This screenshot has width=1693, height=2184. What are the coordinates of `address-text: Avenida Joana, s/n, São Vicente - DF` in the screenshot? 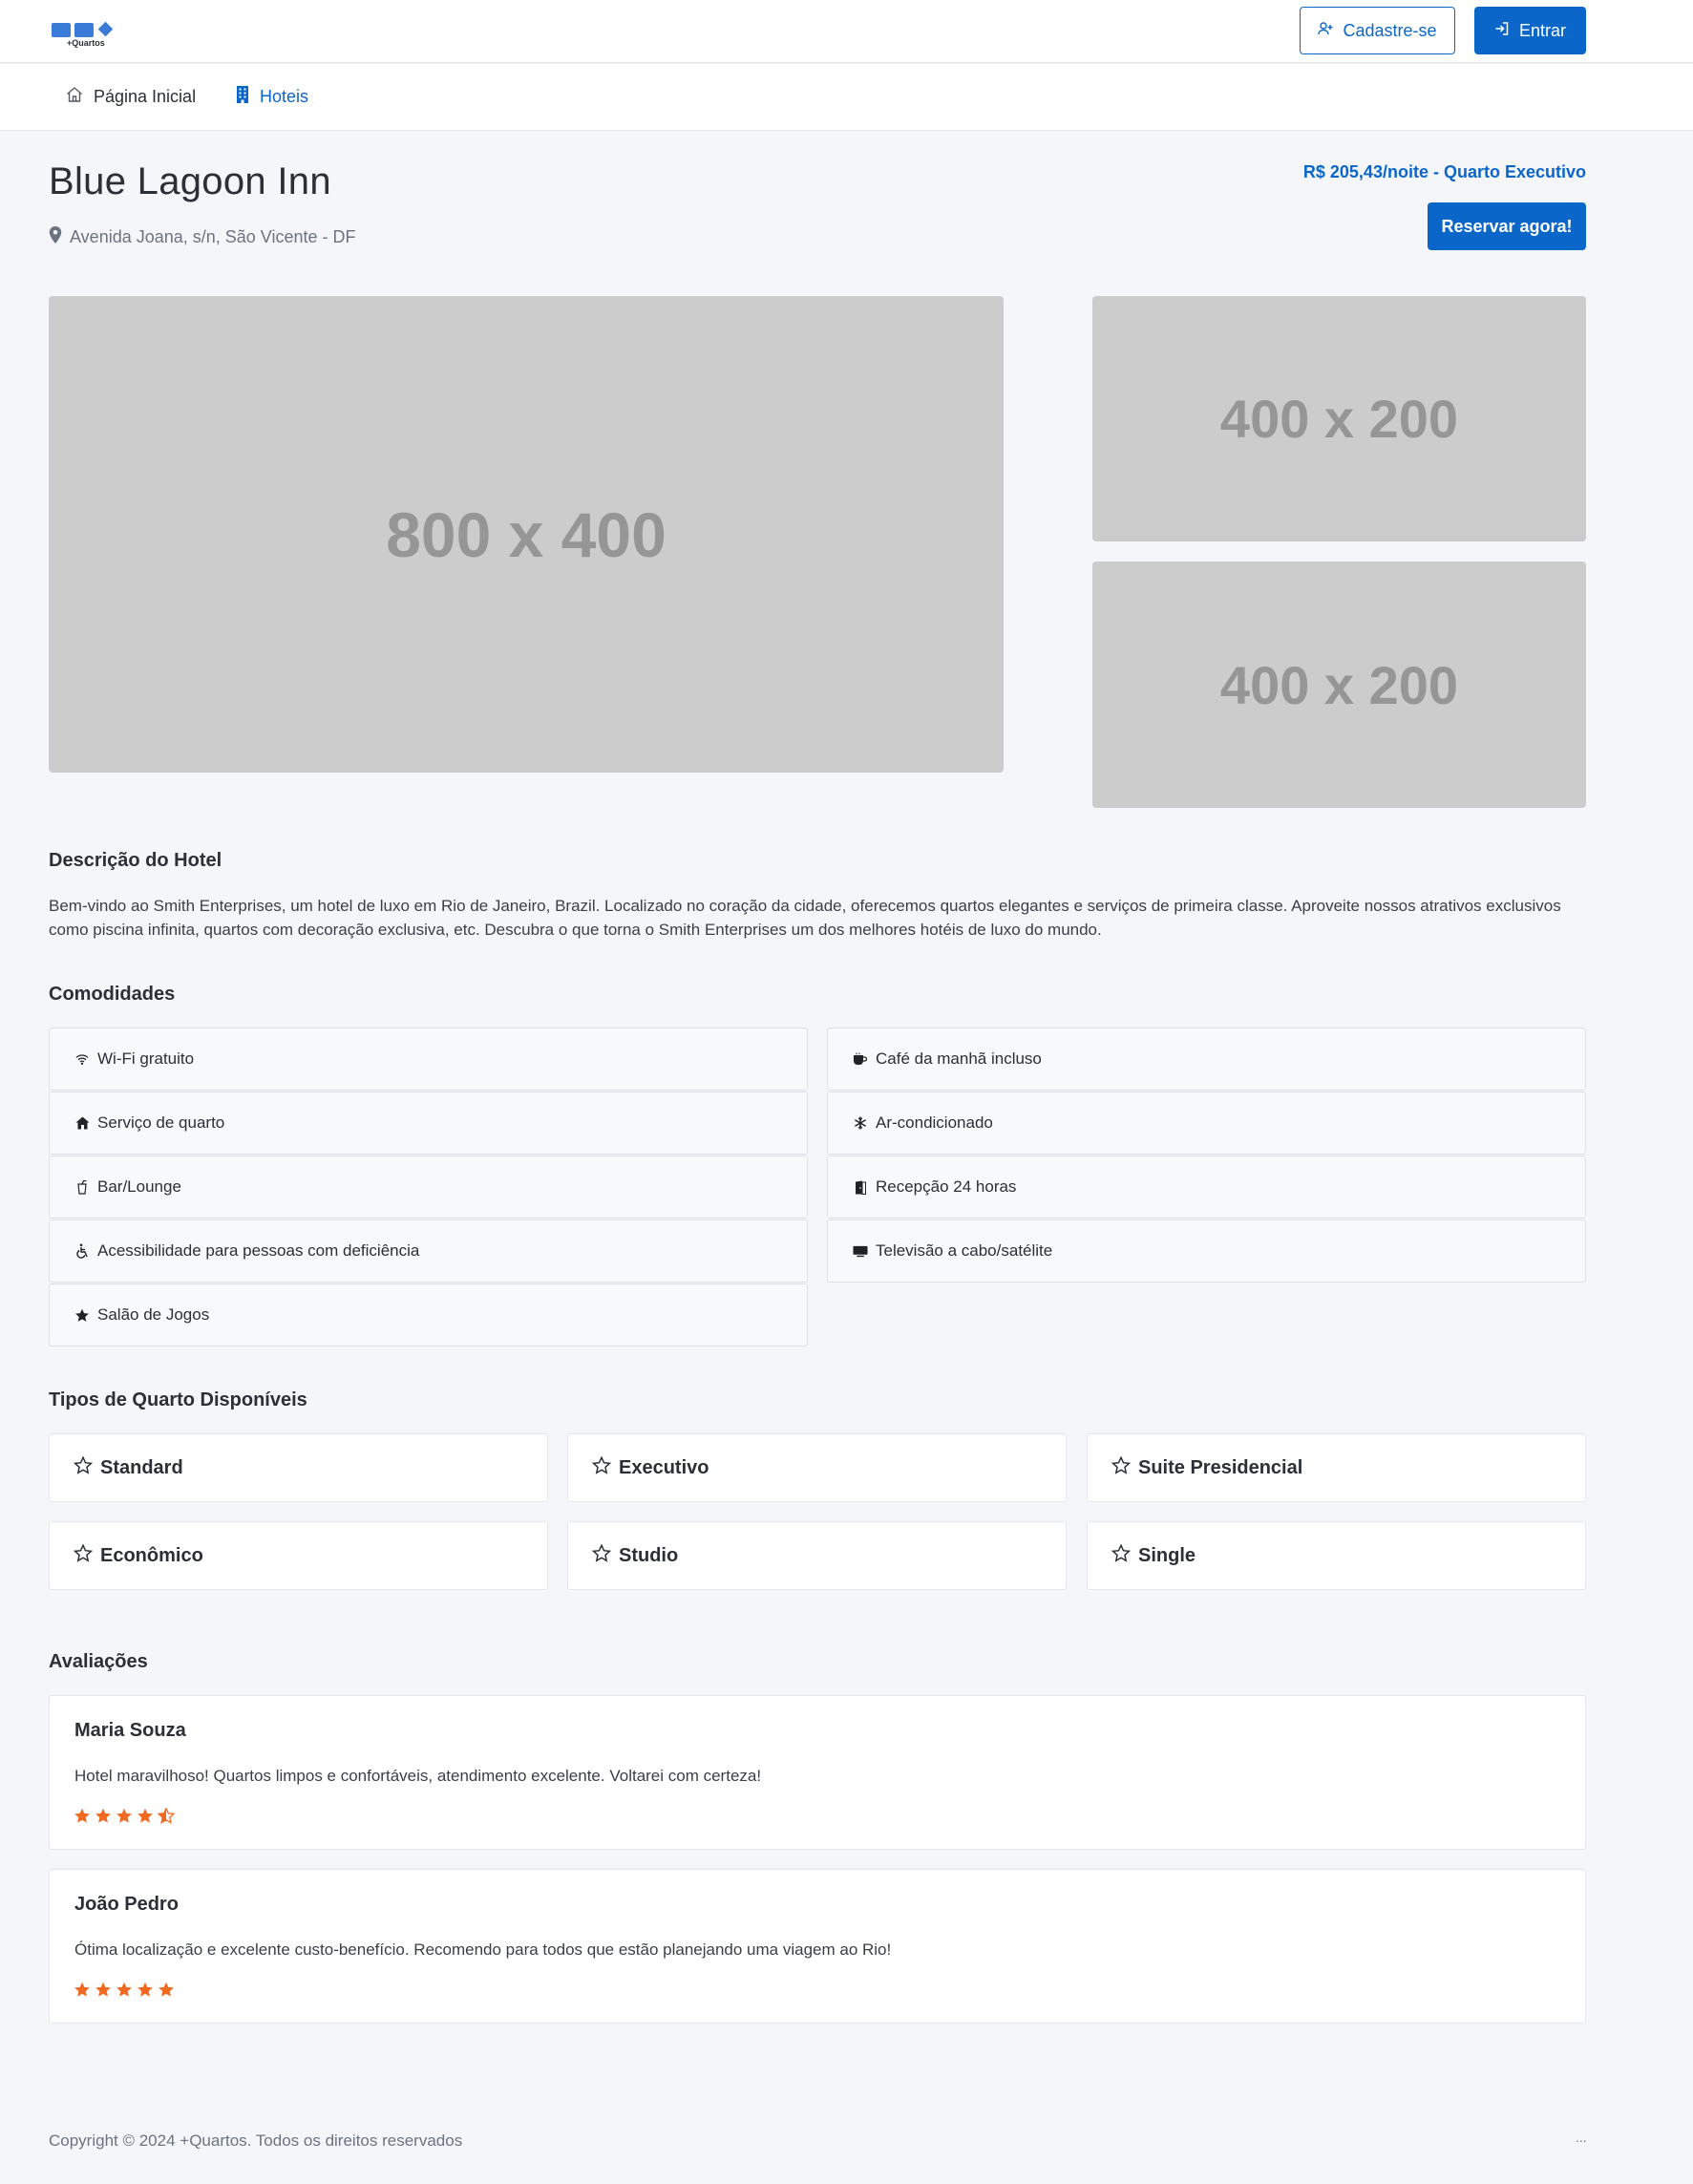 It's located at (213, 236).